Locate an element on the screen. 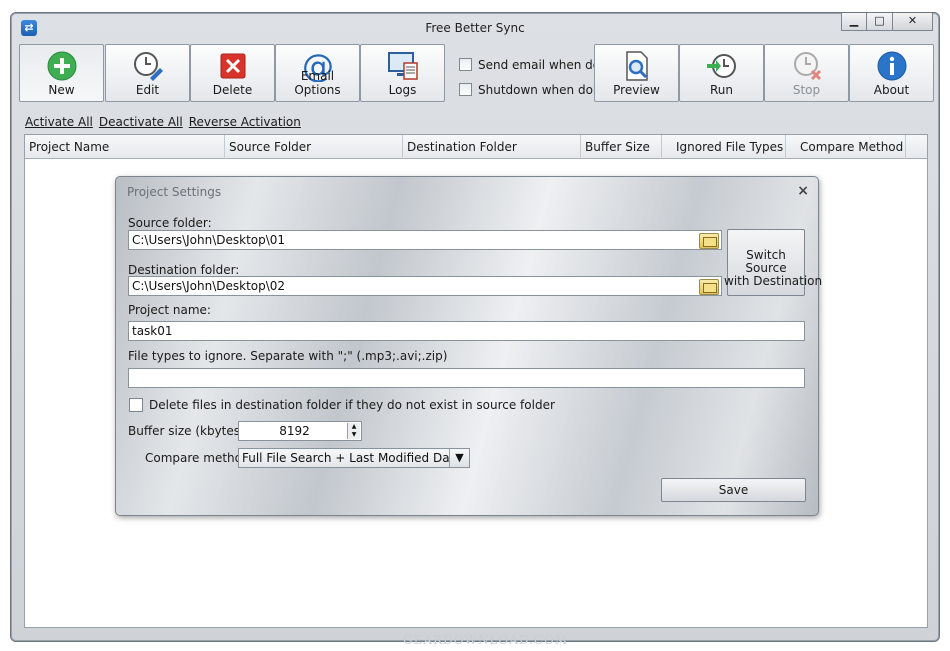 Image resolution: width=950 pixels, height=651 pixels. run-button: Run is located at coordinates (721, 73).